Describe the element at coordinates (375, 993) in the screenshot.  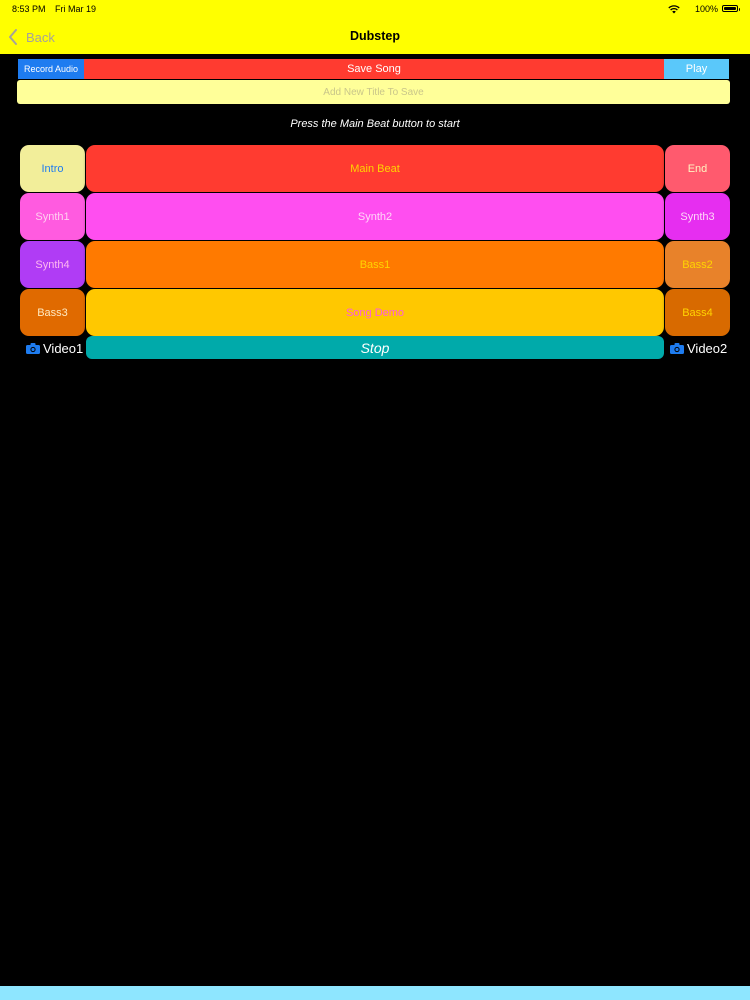
I see `bottom-bar` at that location.